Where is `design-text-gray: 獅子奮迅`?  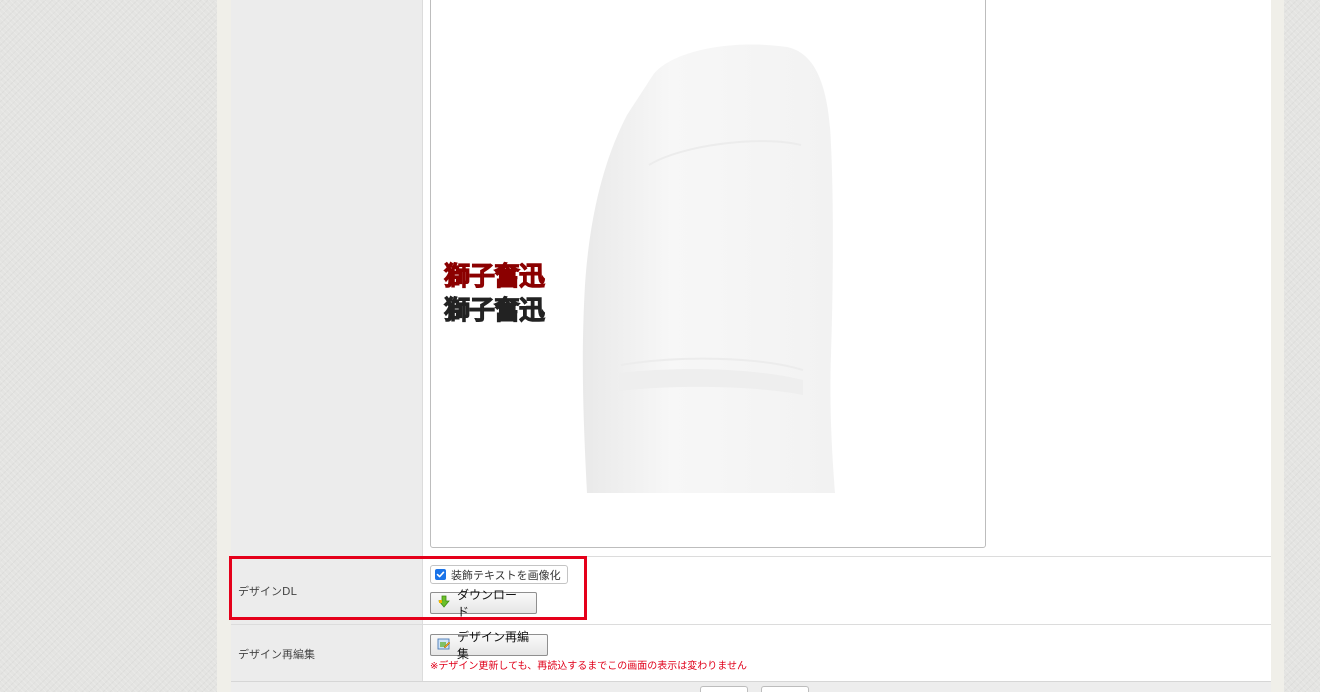
design-text-gray: 獅子奮迅 is located at coordinates (494, 311).